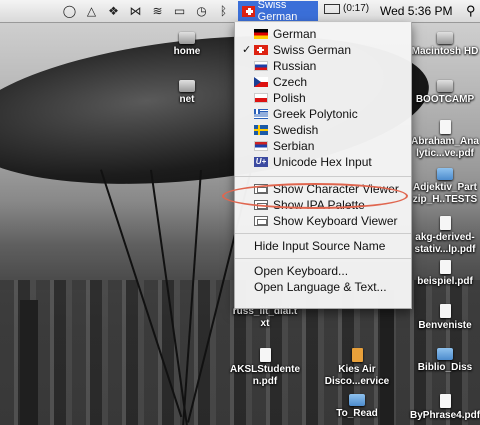 The width and height of the screenshot is (480, 425). Describe the element at coordinates (445, 140) in the screenshot. I see `desktop-icon: Abraham_Ana lytic...ve.pdf` at that location.